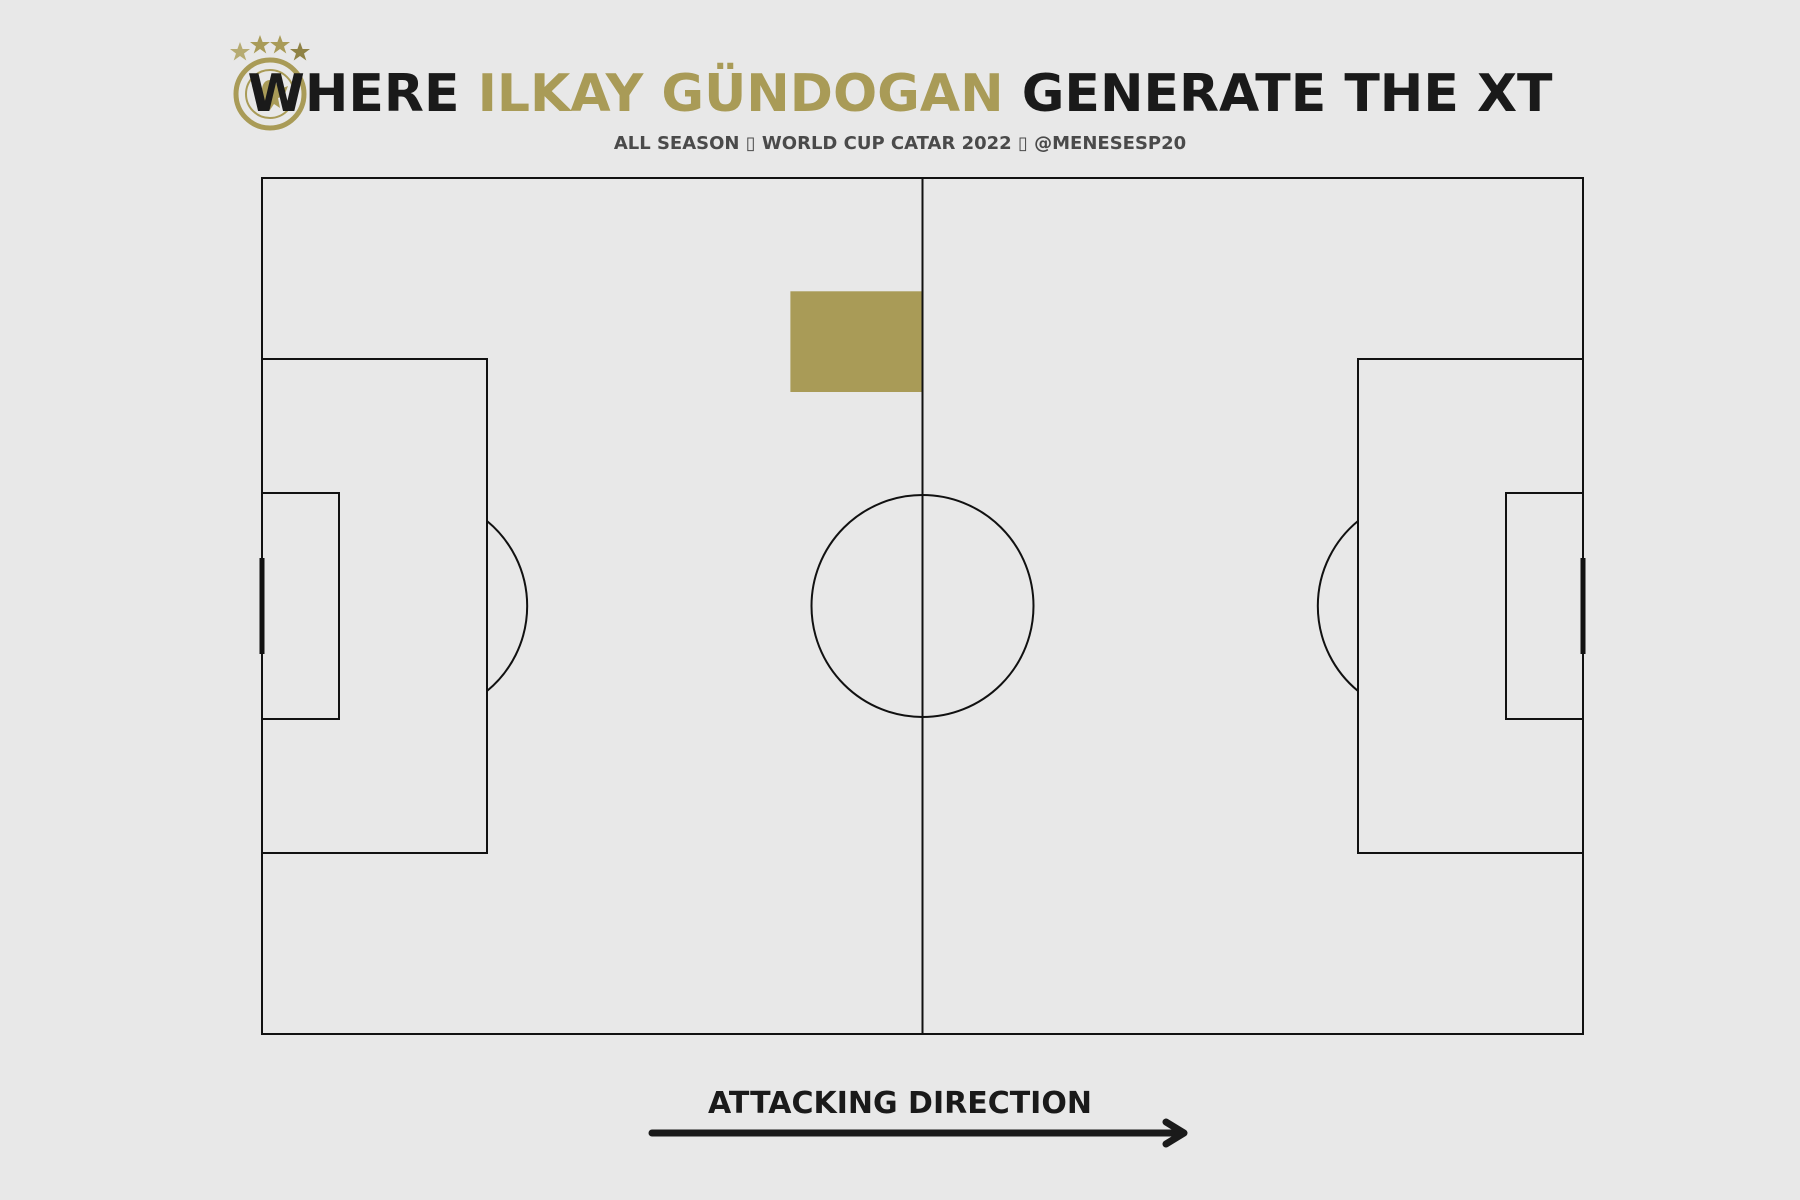  I want to click on left-six-yard-box, so click(300, 606).